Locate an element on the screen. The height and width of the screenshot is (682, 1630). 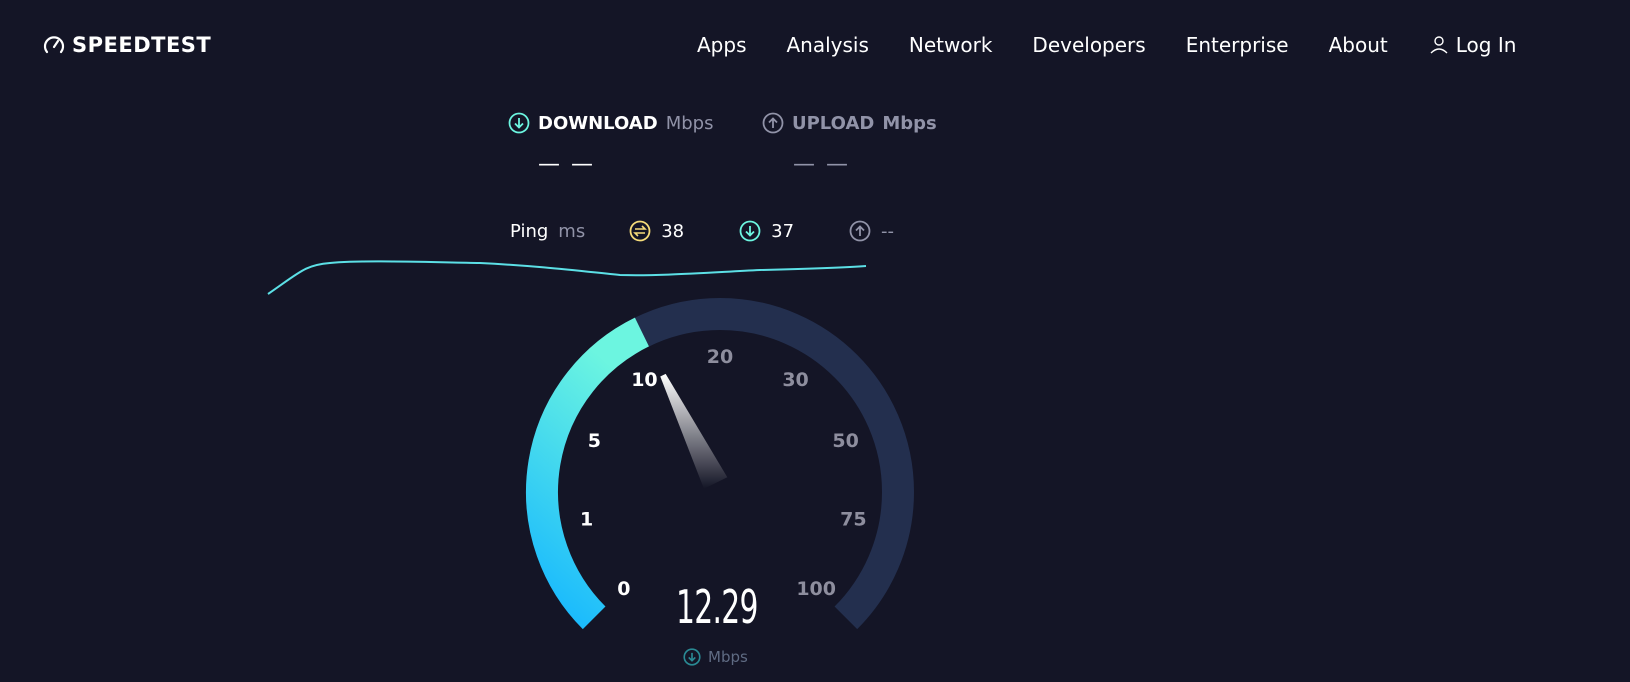
gauge-tick-75: 75 is located at coordinates (853, 520).